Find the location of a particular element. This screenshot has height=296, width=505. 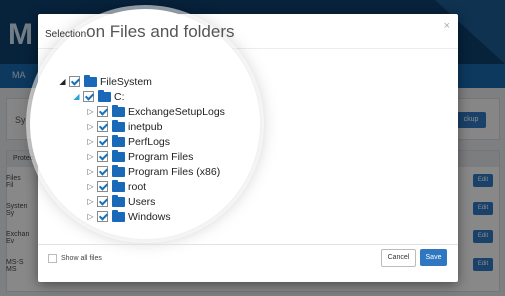

tree-node-folder: ▷ Program Files is located at coordinates (139, 156).